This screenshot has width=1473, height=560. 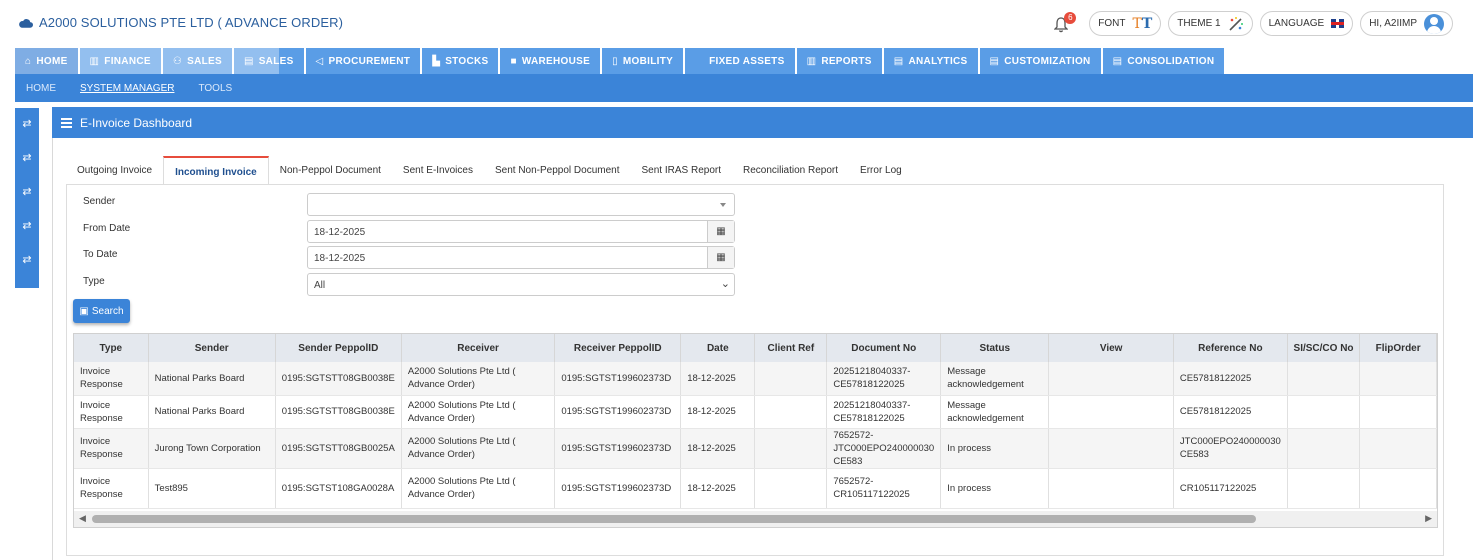 I want to click on user-menu-button: HI, A2IIMP, so click(x=1406, y=23).